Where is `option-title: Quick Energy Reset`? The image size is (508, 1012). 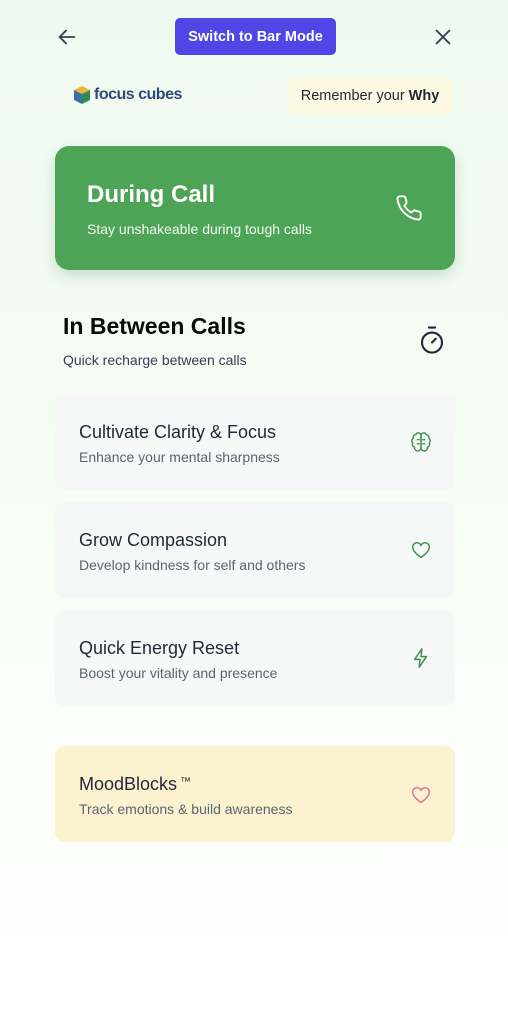
option-title: Quick Energy Reset is located at coordinates (159, 648).